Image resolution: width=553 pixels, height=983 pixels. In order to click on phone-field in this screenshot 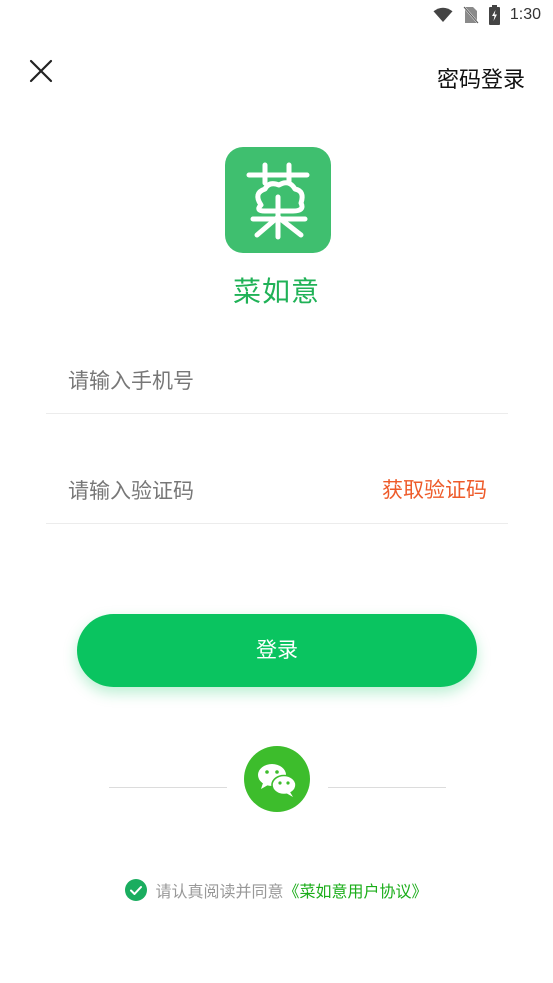, I will do `click(277, 381)`.